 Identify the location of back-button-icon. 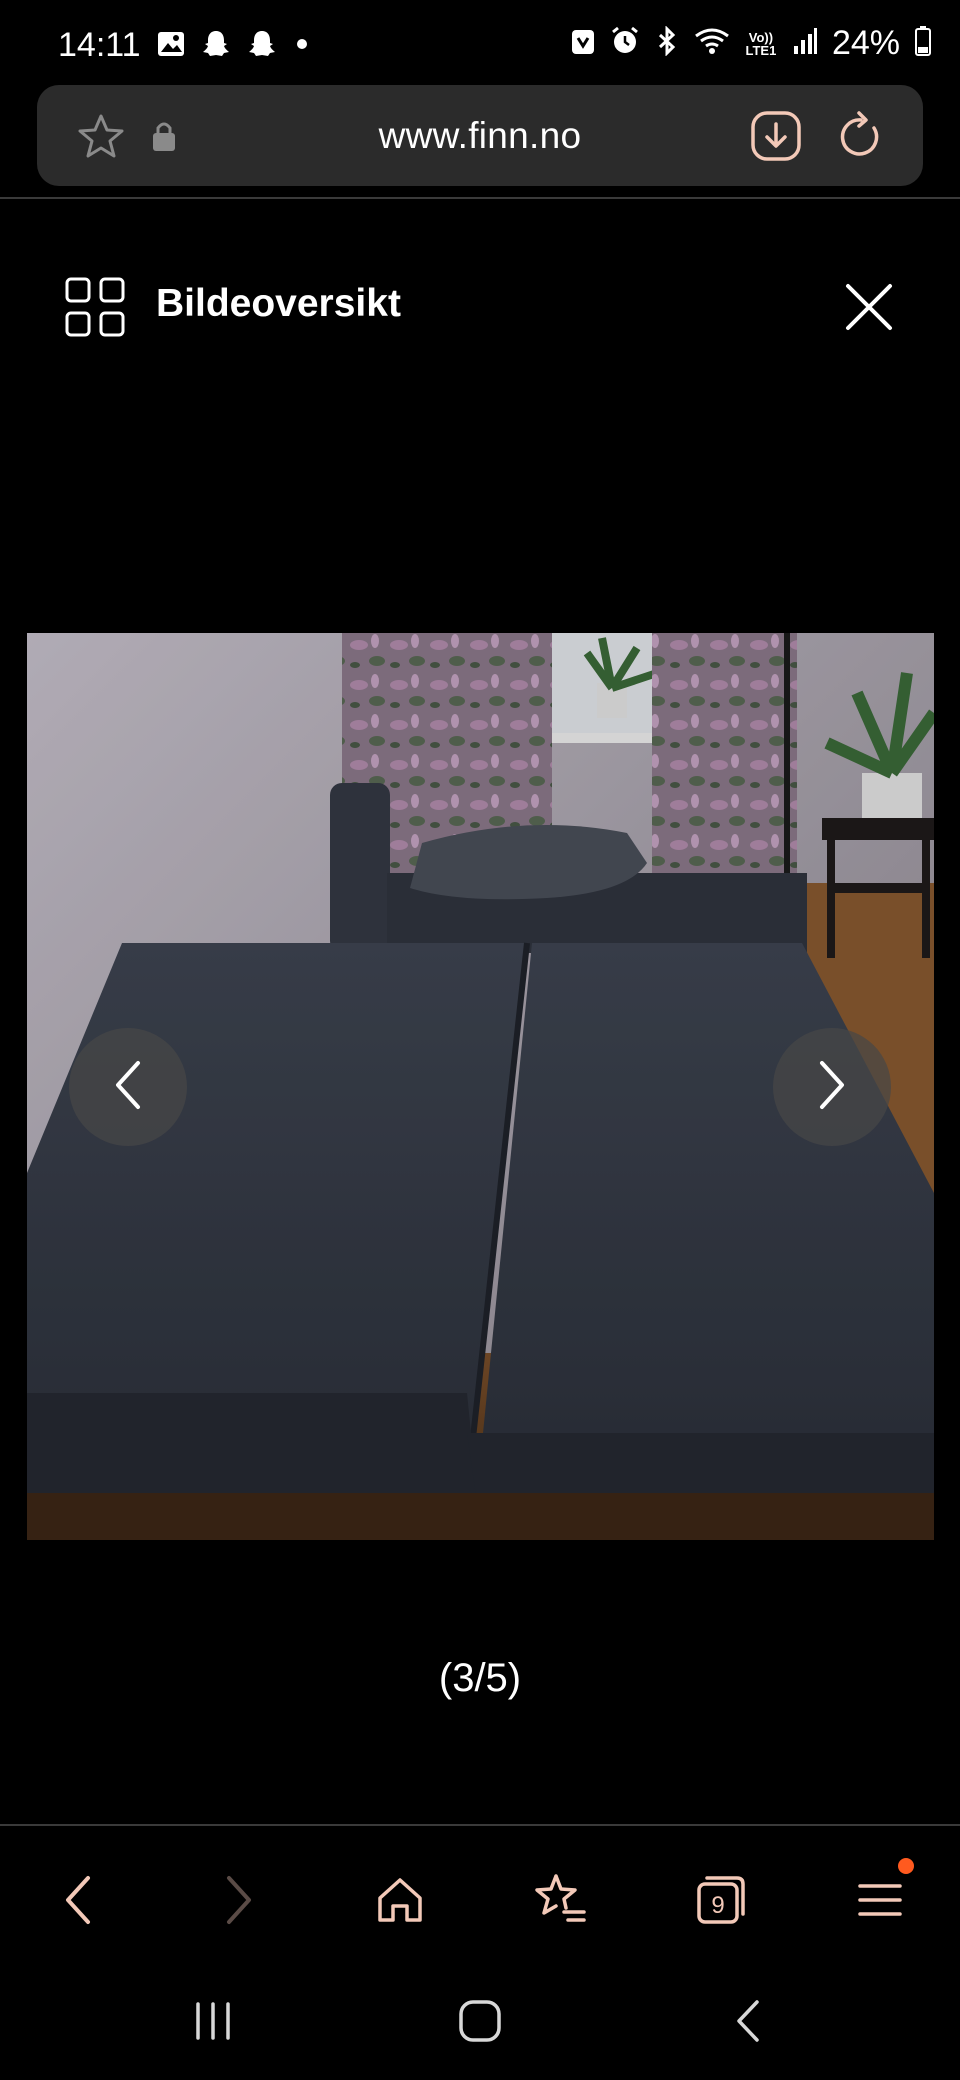
(750, 2021).